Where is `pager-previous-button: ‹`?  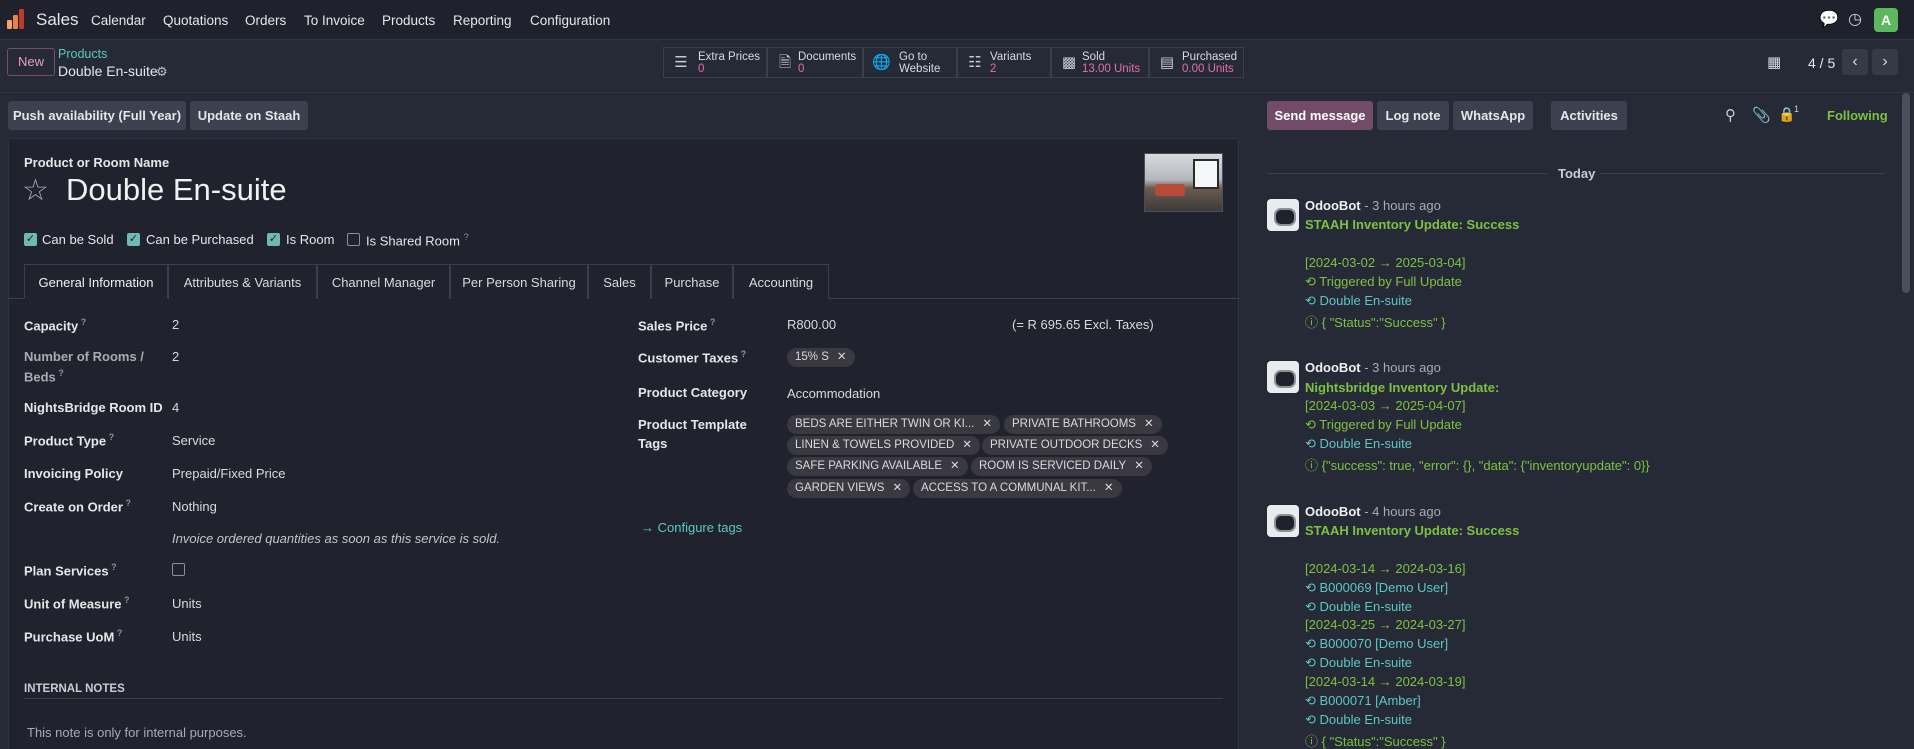
pager-previous-button: ‹ is located at coordinates (1855, 62).